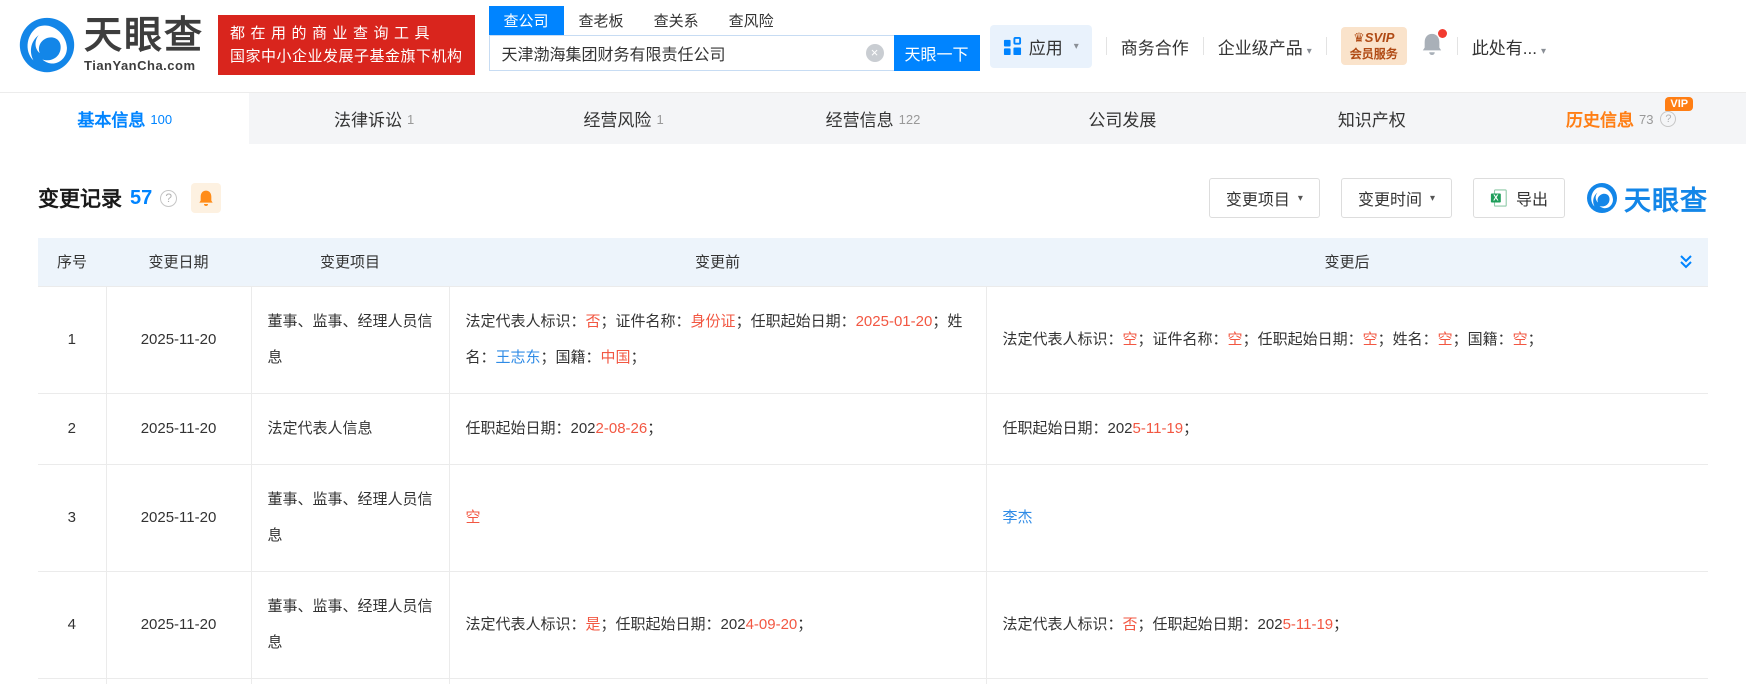 This screenshot has width=1746, height=684. I want to click on notification-dot, so click(1442, 33).